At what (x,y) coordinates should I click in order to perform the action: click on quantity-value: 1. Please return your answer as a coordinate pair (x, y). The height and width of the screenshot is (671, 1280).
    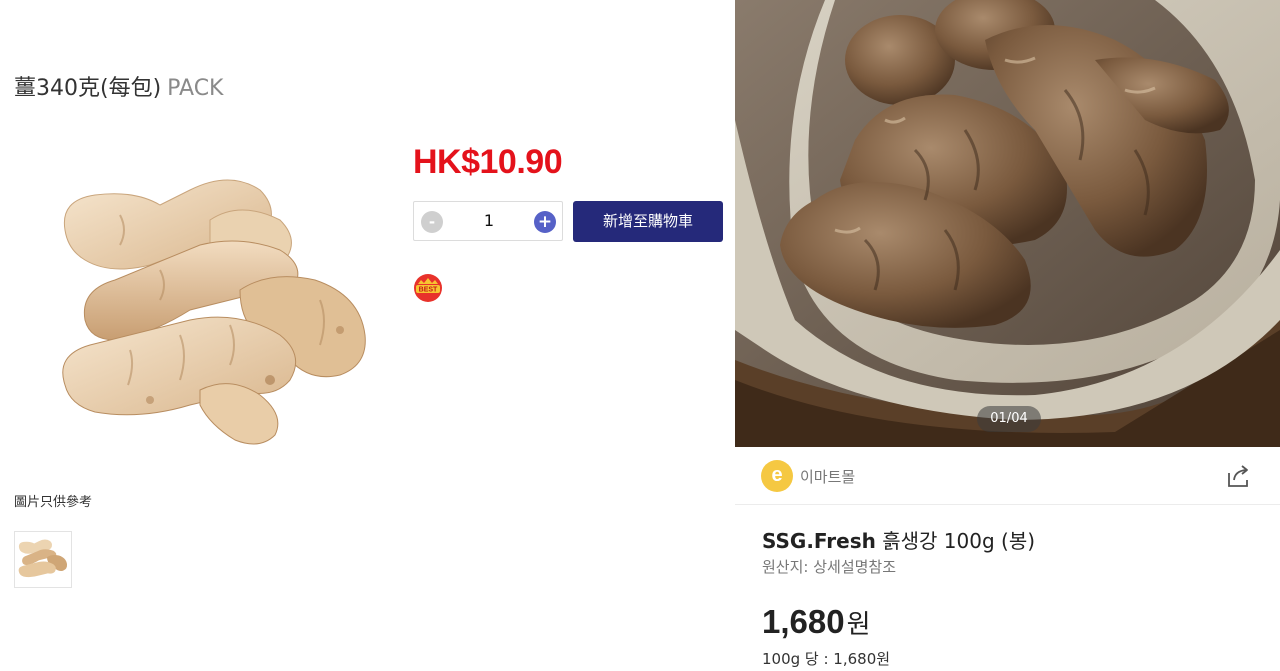
    Looking at the image, I should click on (489, 220).